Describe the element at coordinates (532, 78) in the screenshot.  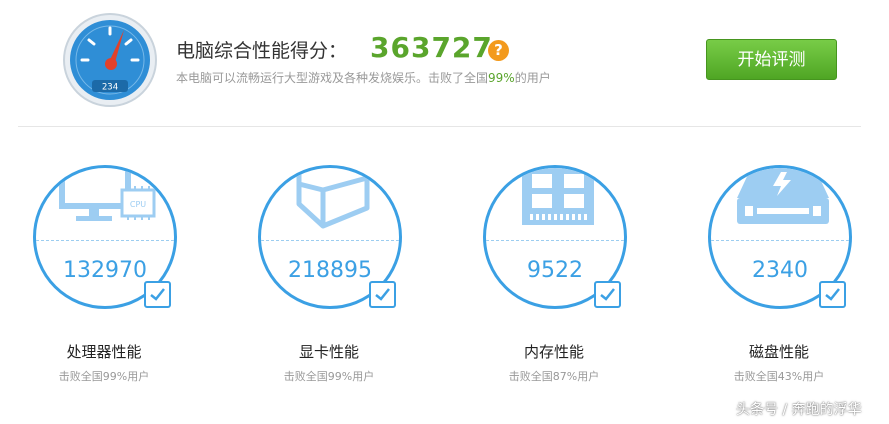
I see `subtitle-suffix: 的用户` at that location.